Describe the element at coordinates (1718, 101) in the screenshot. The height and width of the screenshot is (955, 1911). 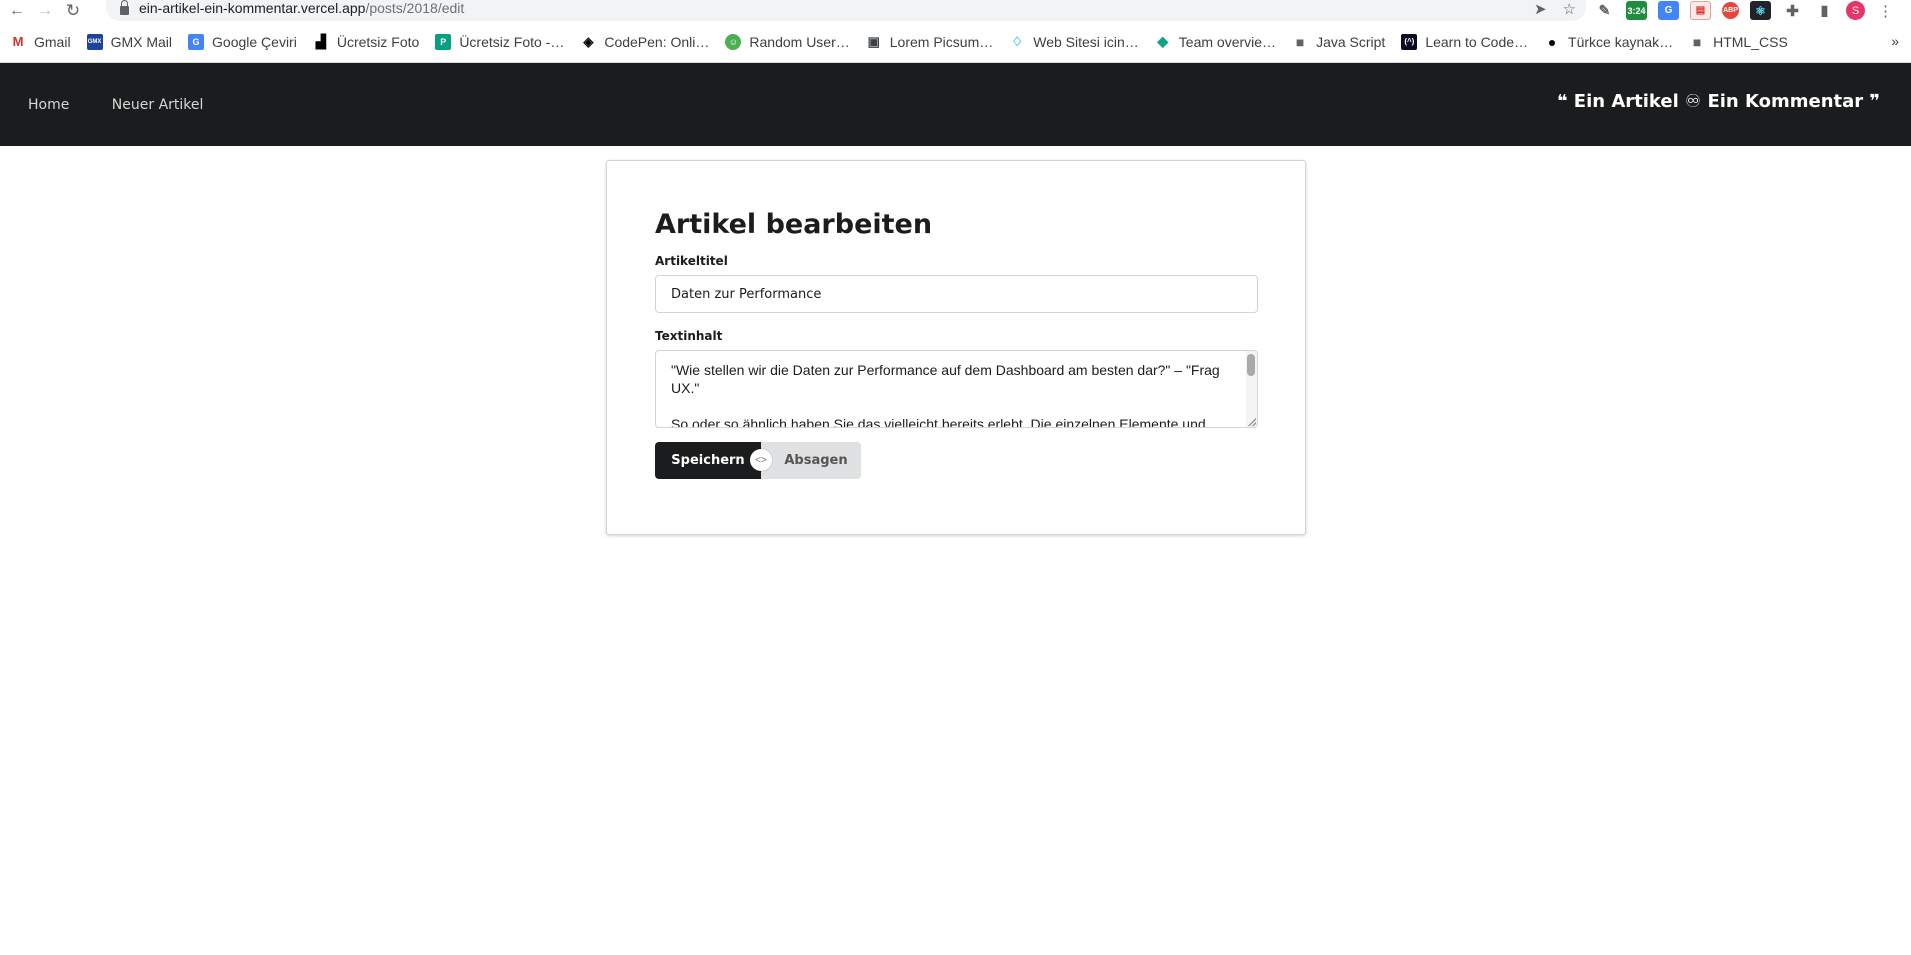
I see `site-brand: ❝ Ein Artikel ♾ Ein Kommentar ❞` at that location.